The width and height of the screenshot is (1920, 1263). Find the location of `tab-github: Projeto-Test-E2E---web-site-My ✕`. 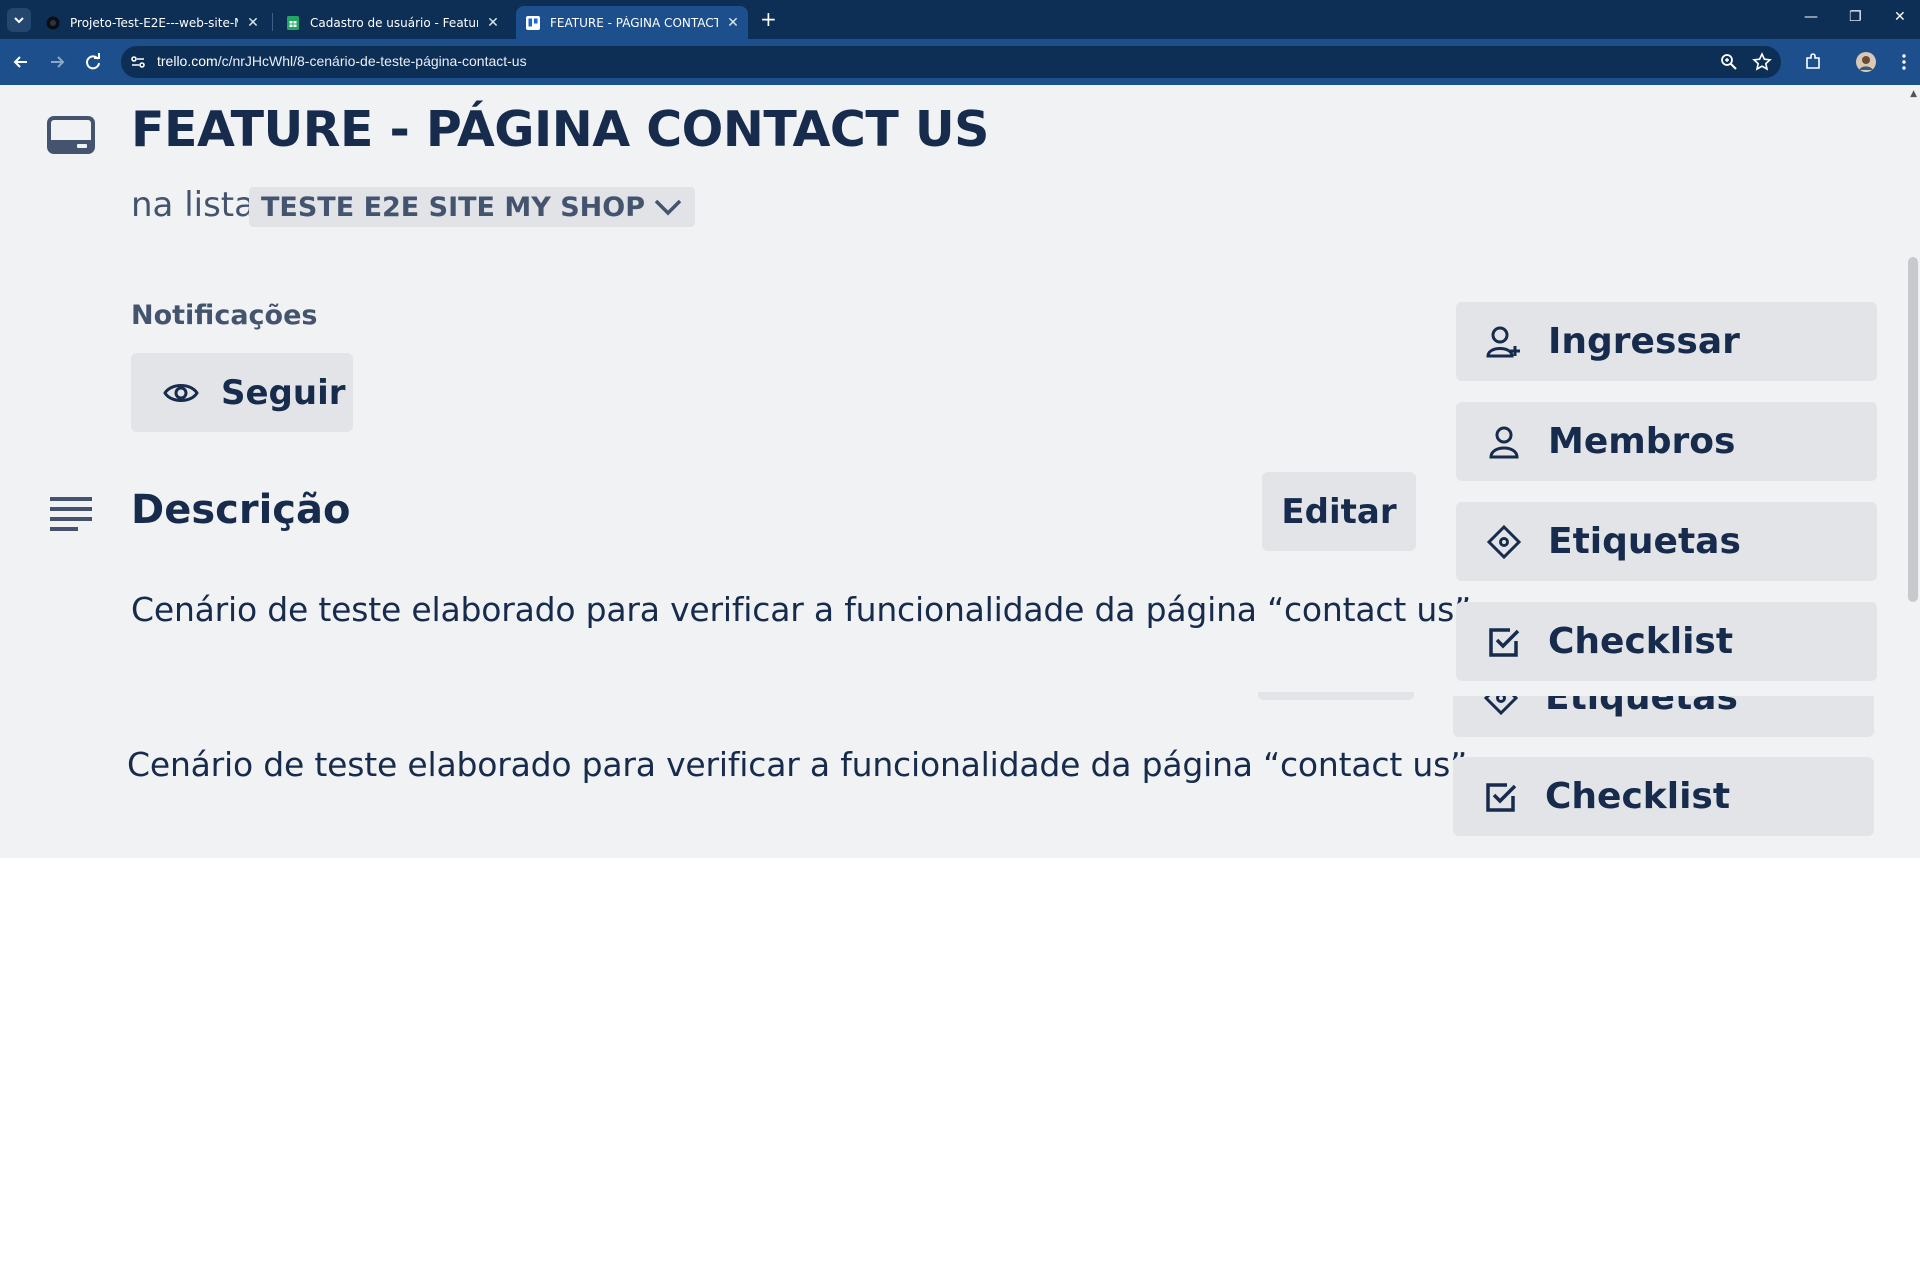

tab-github: Projeto-Test-E2E---web-site-My ✕ is located at coordinates (152, 22).